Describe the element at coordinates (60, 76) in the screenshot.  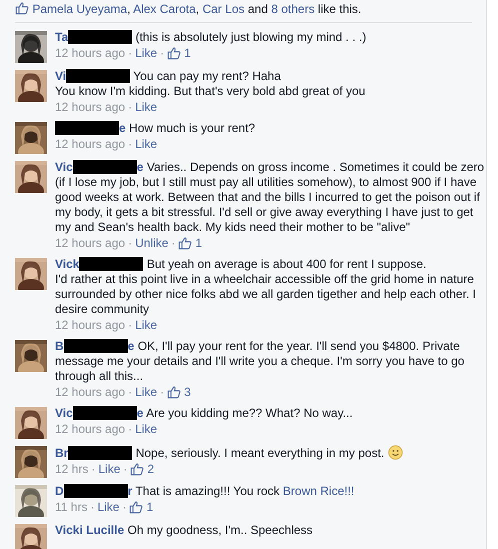
I see `author-link: Vi` at that location.